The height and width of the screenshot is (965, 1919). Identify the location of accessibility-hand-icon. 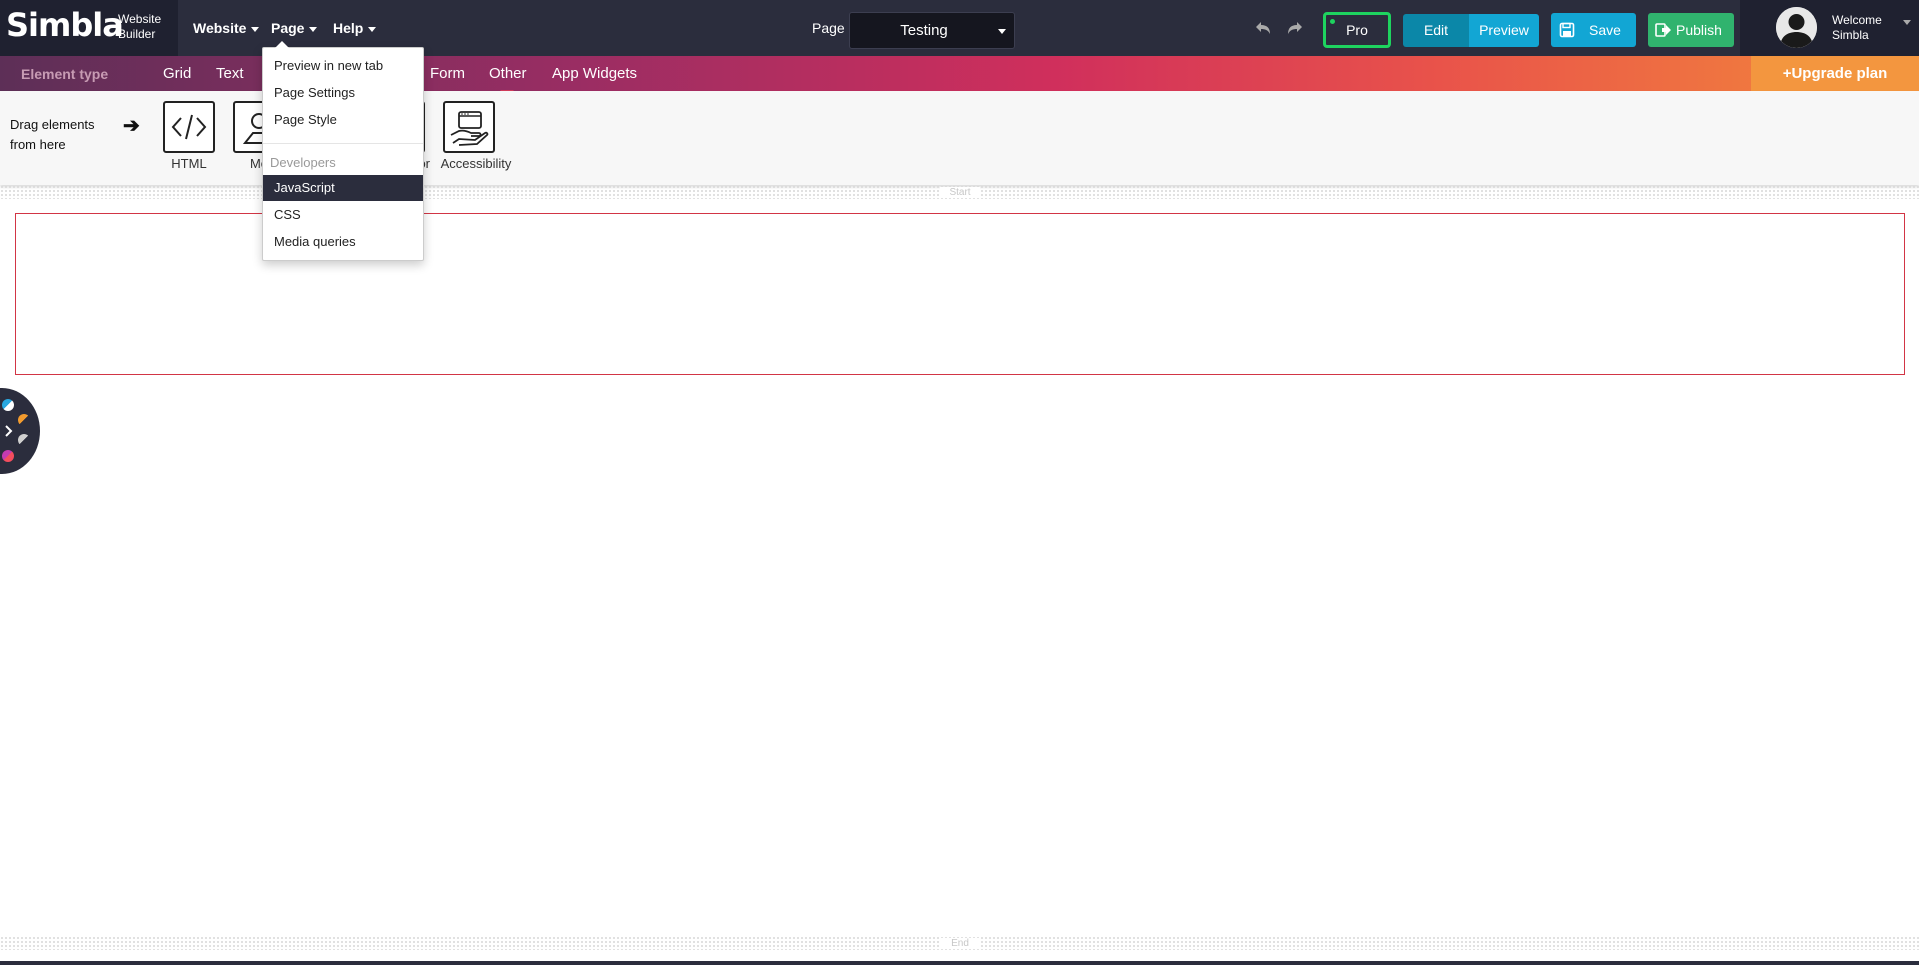
(469, 128).